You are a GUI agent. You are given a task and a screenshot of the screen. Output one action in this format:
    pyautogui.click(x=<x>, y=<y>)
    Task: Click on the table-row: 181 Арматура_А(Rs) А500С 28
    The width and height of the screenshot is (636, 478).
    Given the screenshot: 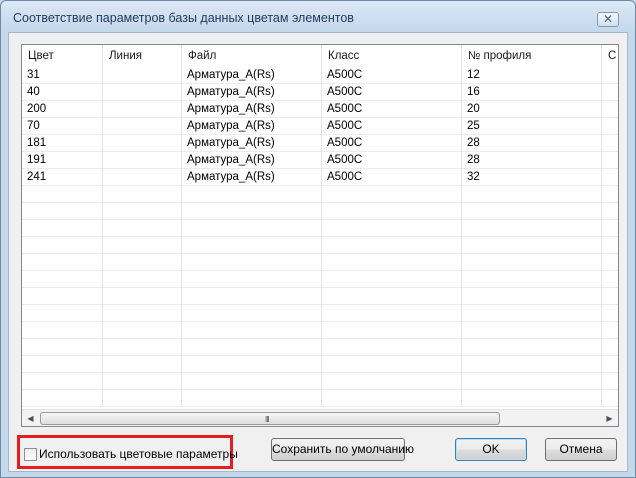 What is the action you would take?
    pyautogui.click(x=320, y=143)
    